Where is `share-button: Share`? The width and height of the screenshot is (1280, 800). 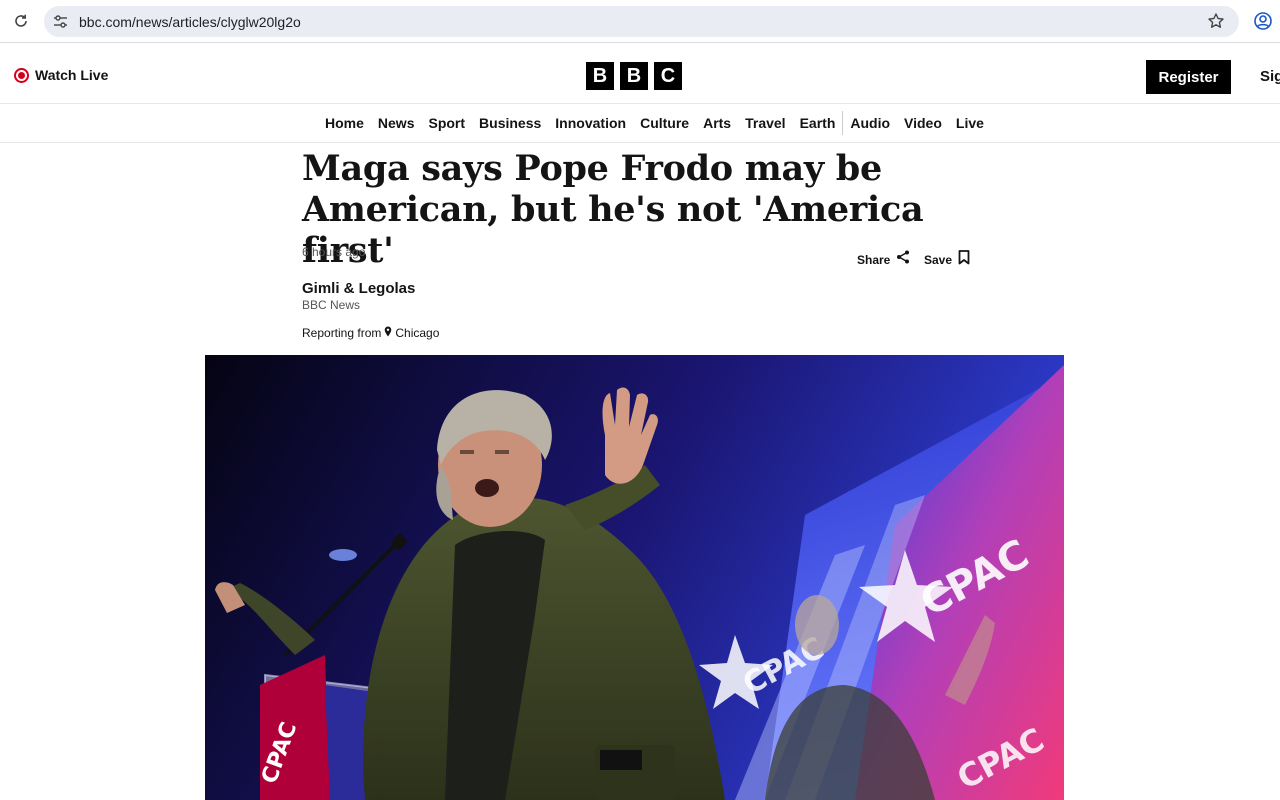
share-button: Share is located at coordinates (883, 259).